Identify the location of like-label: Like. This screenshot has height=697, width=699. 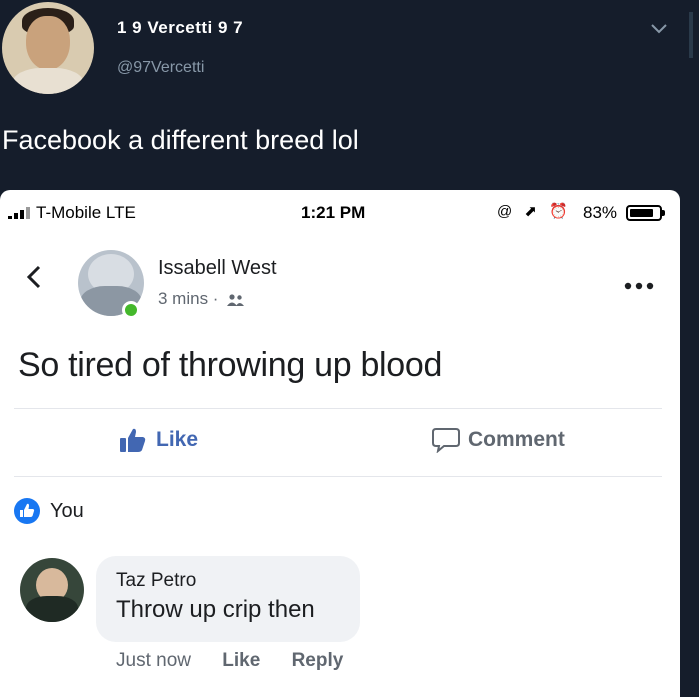
(177, 439).